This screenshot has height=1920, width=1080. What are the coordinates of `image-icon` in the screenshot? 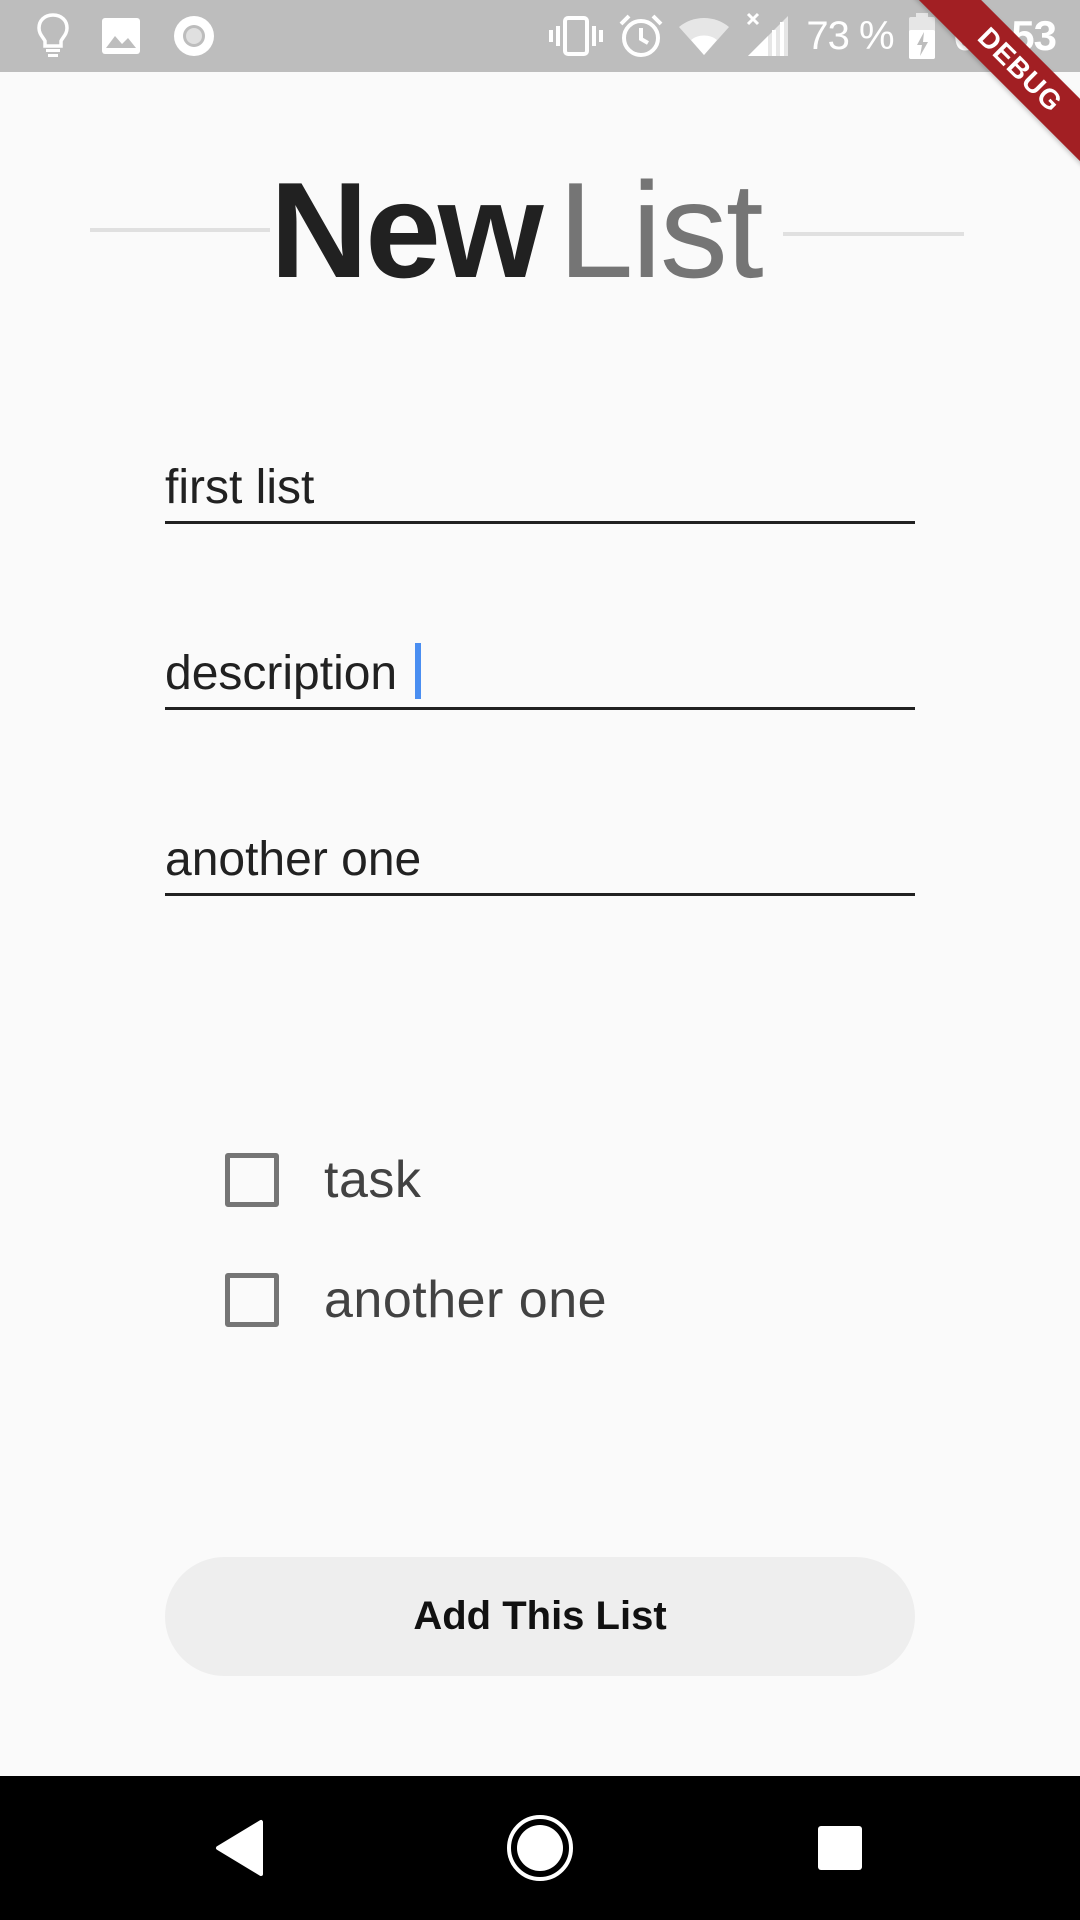 It's located at (121, 36).